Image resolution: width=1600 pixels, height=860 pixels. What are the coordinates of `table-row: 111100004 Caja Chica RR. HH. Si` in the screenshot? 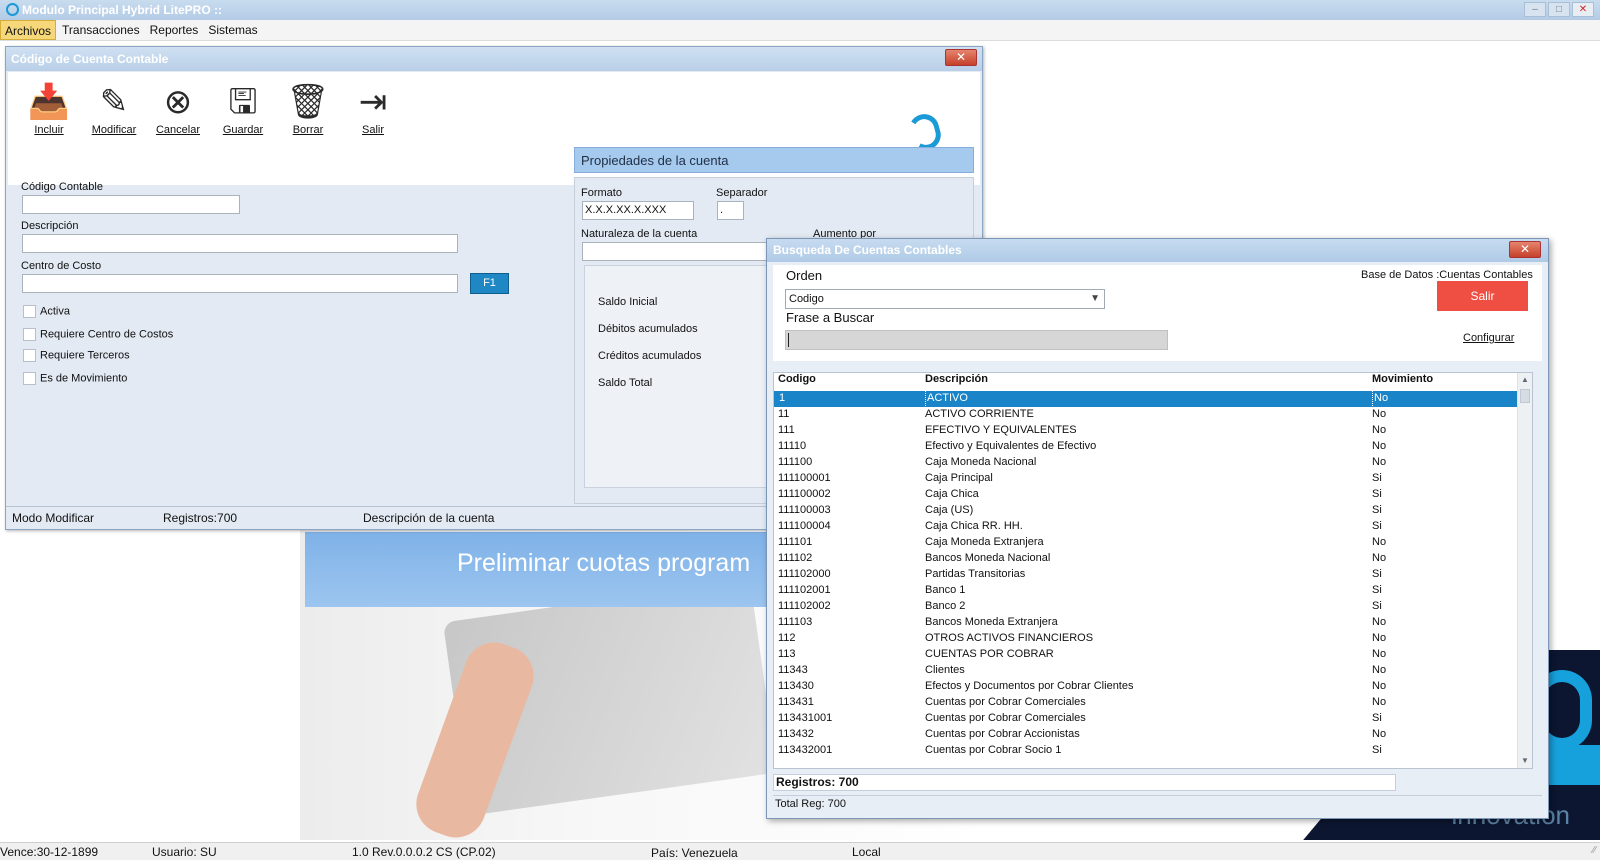 It's located at (1146, 527).